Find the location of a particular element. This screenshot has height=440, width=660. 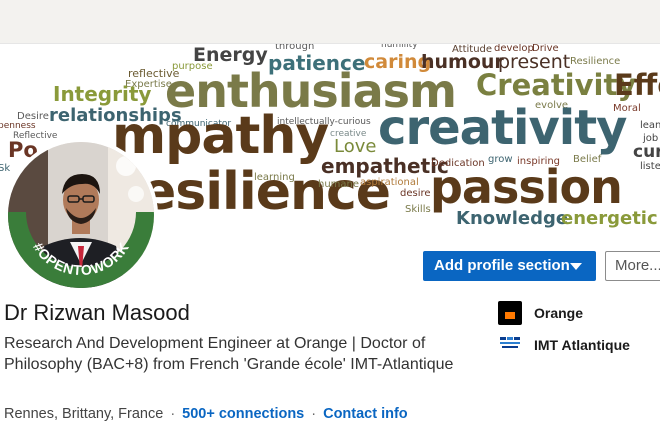

cover-word: listen is located at coordinates (650, 166).